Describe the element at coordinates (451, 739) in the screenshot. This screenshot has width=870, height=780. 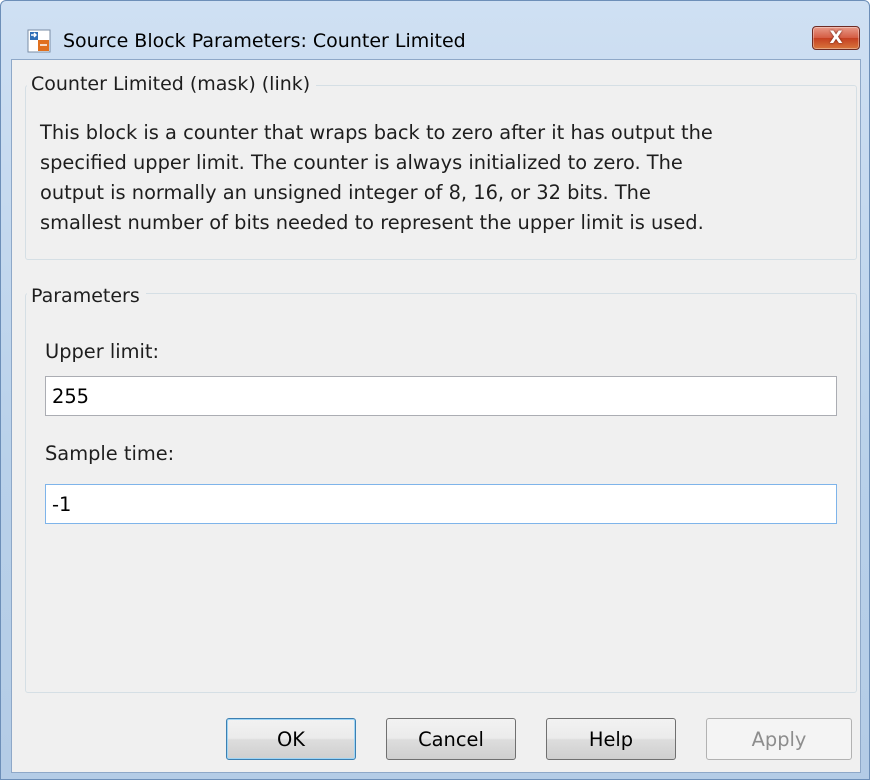
I see `cancel-button: Cancel` at that location.